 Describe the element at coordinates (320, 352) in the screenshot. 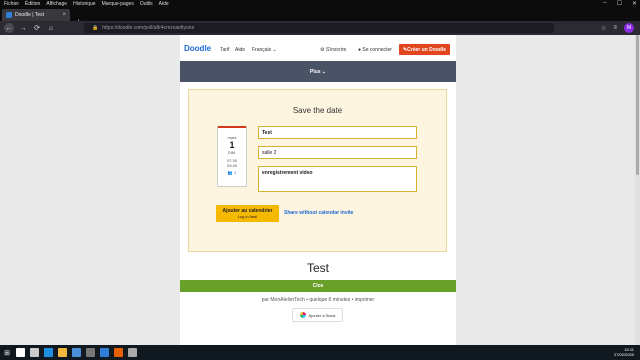

I see `windows-taskbar: ⊞ 15:11 27/02/2020` at that location.